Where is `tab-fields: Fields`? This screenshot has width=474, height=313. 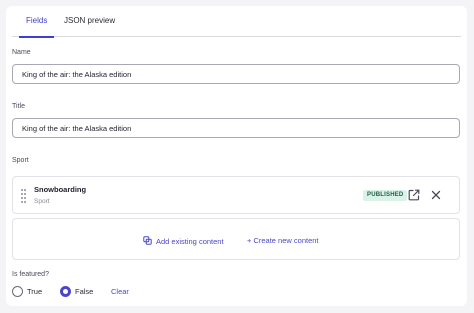 tab-fields: Fields is located at coordinates (37, 26).